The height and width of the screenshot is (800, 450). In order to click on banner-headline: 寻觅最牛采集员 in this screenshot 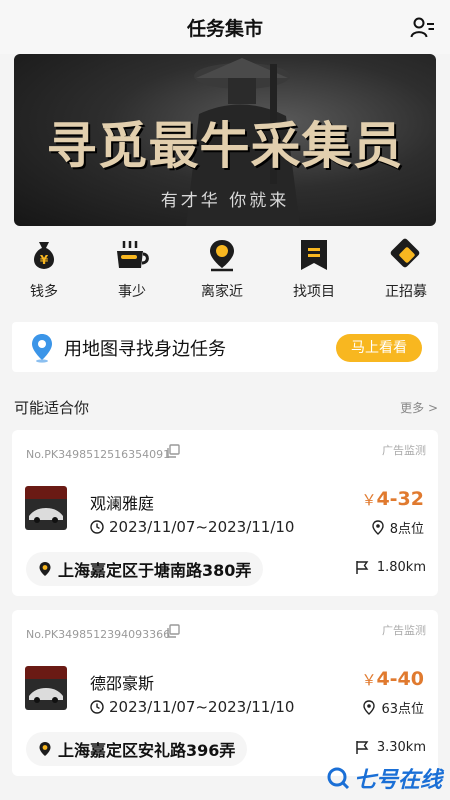, I will do `click(225, 145)`.